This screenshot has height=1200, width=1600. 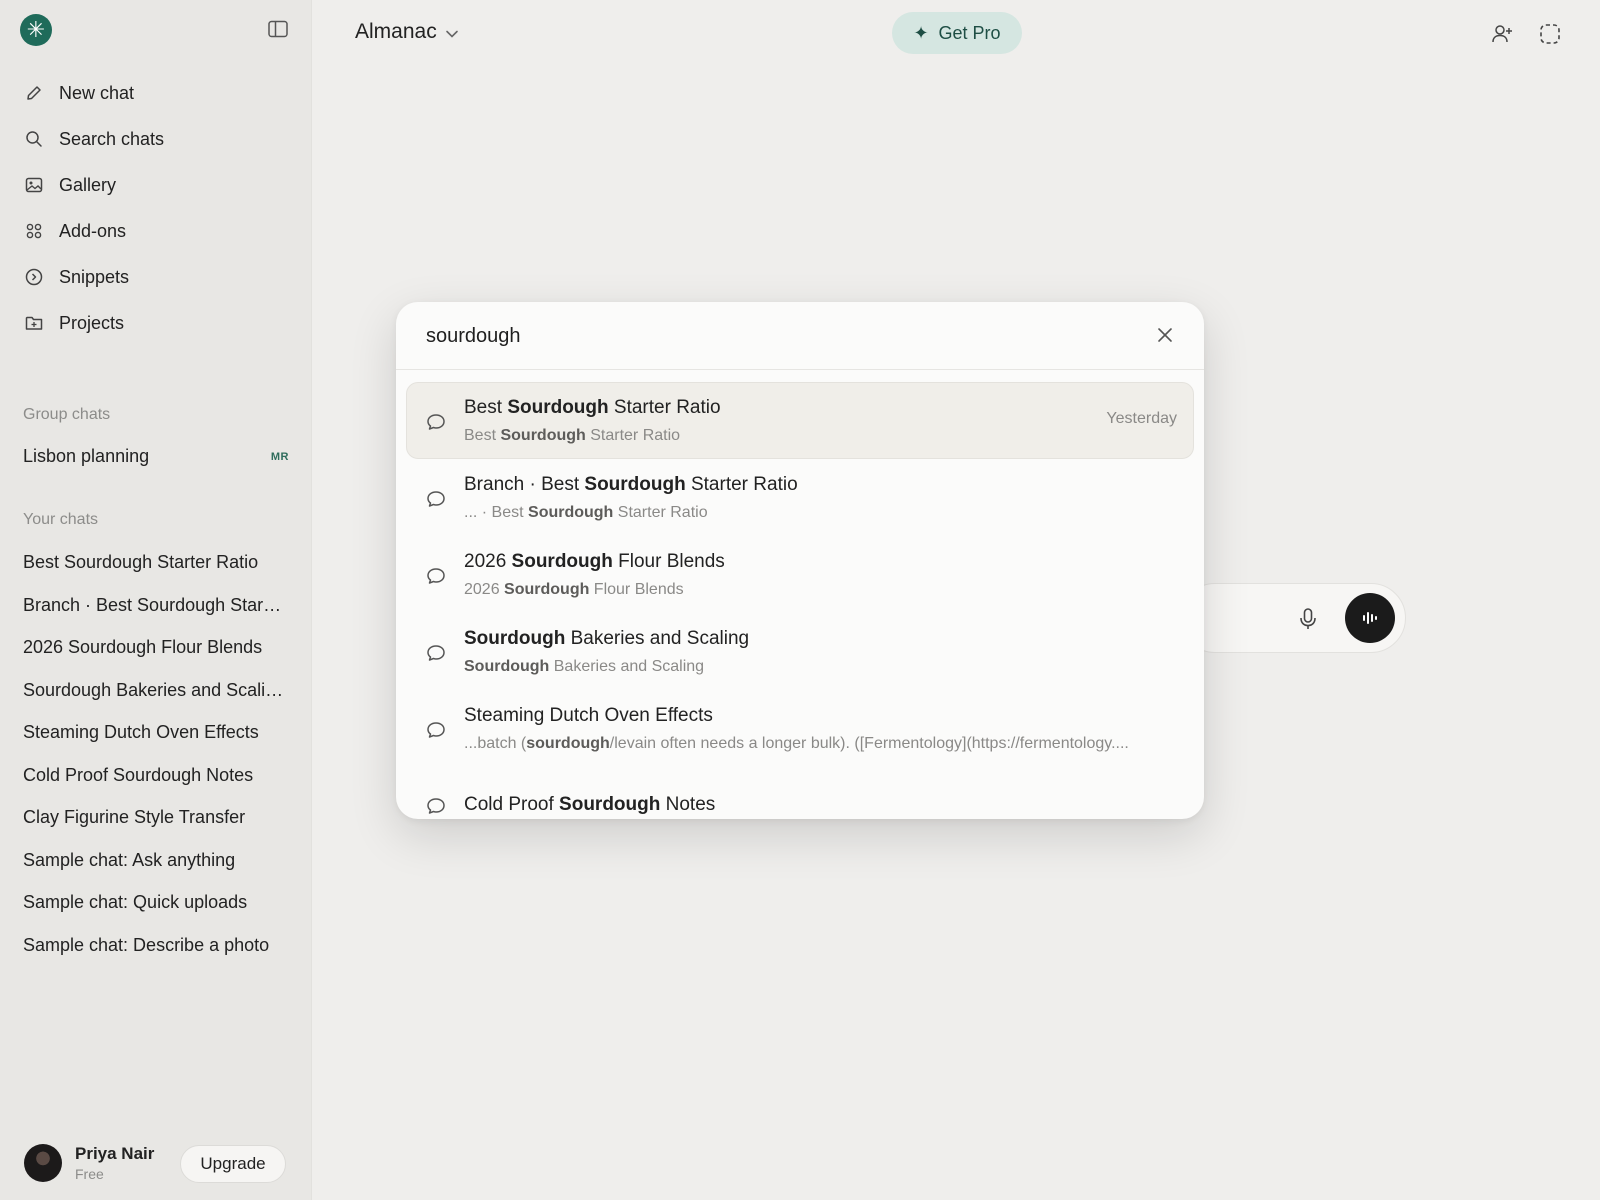 What do you see at coordinates (278, 29) in the screenshot?
I see `sidebar-toggle-icon` at bounding box center [278, 29].